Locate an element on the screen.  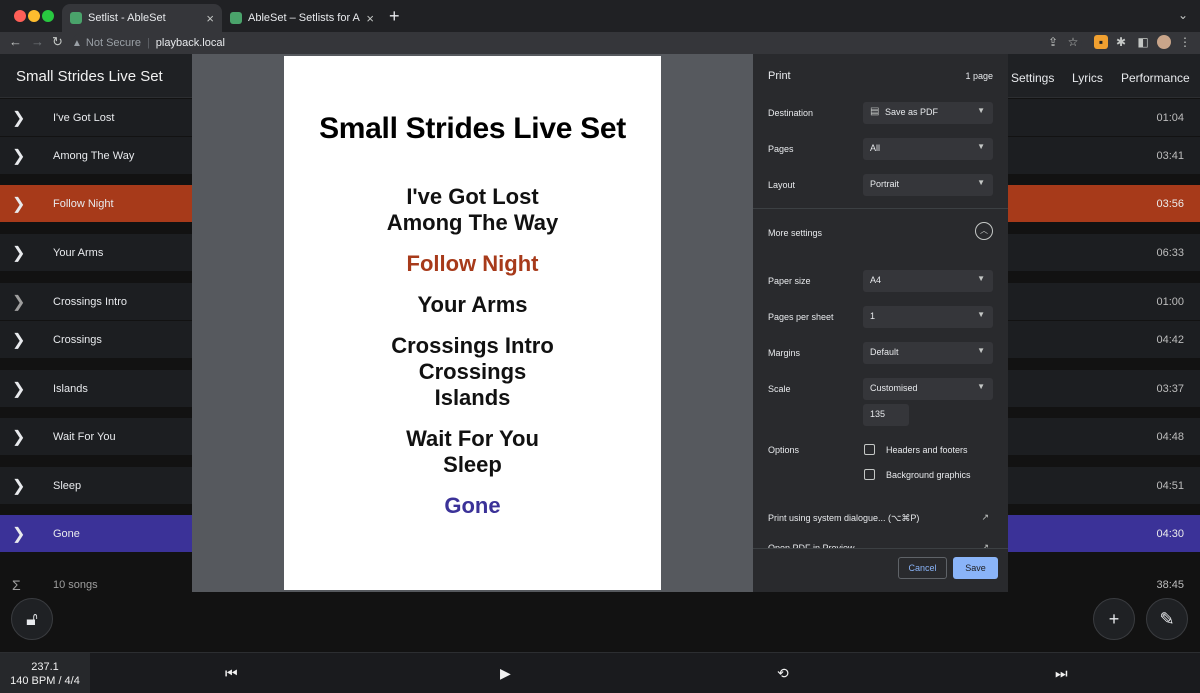
collapse-chevron-icon: ︿ is located at coordinates (984, 231).